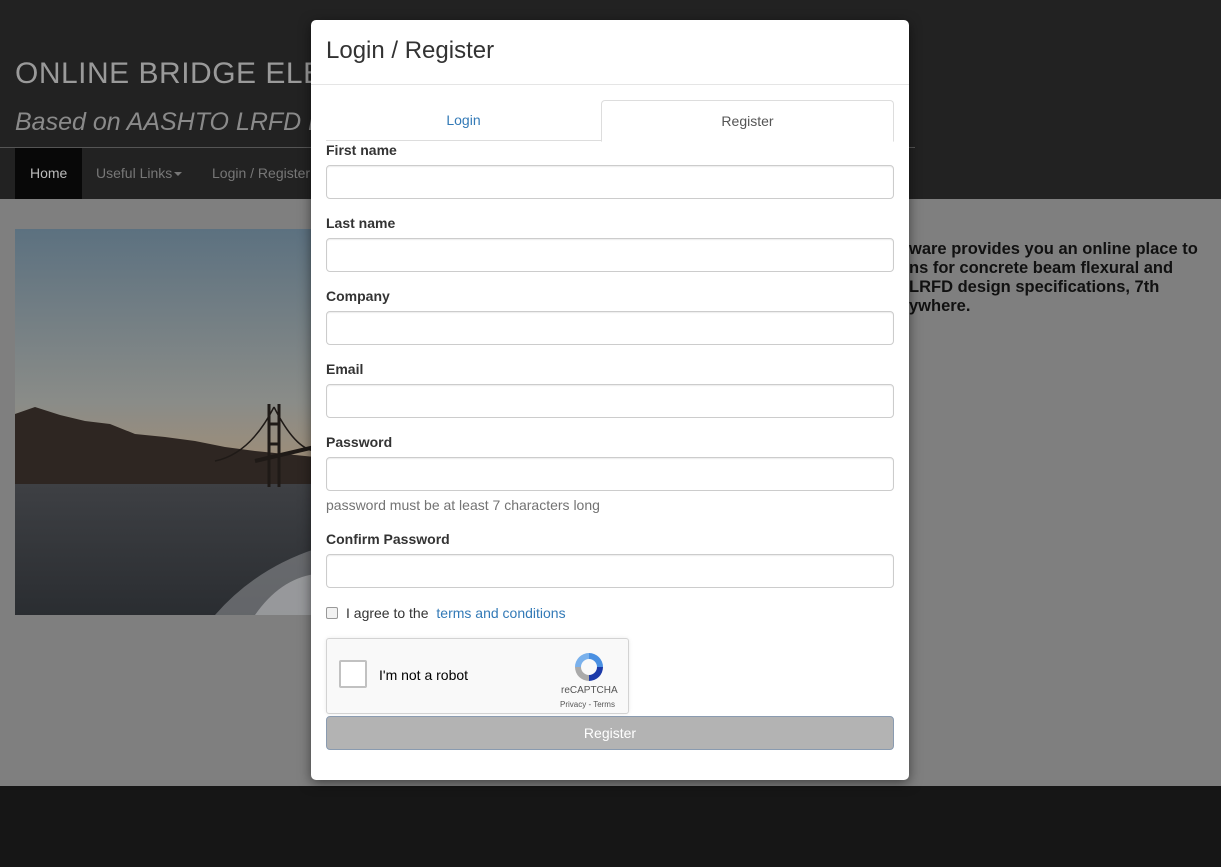 Image resolution: width=1221 pixels, height=867 pixels. I want to click on tab-bar: Login Register, so click(610, 121).